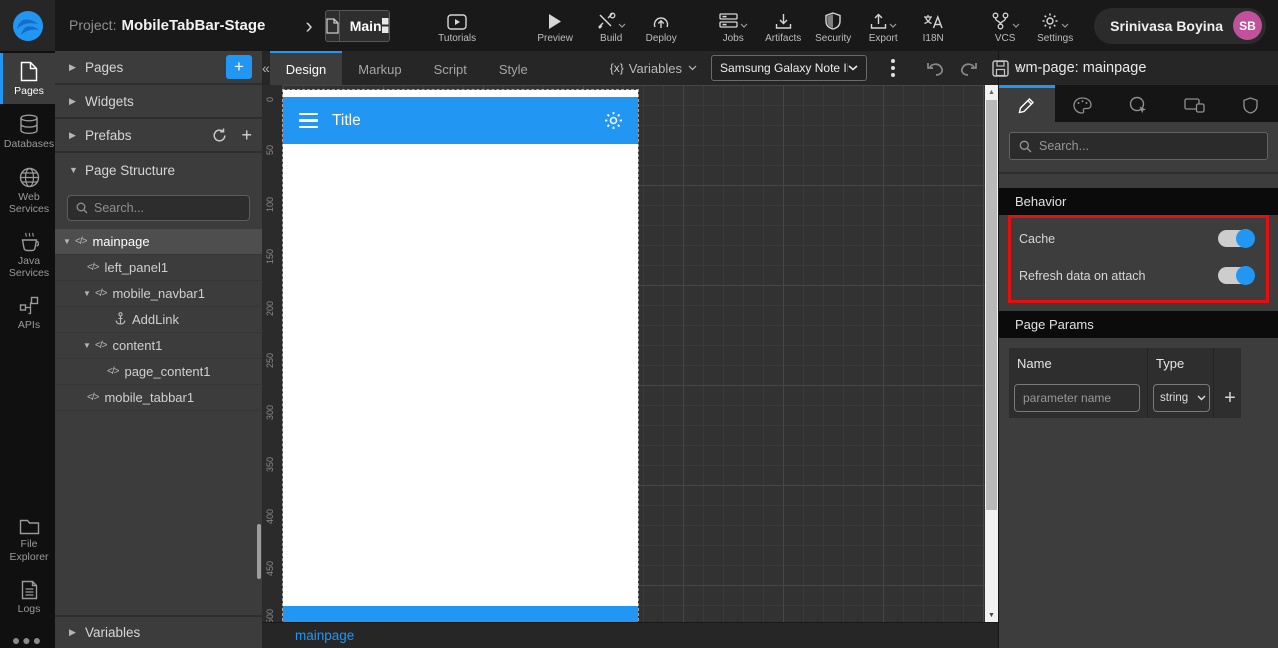  Describe the element at coordinates (692, 68) in the screenshot. I see `variables-caret-icon` at that location.